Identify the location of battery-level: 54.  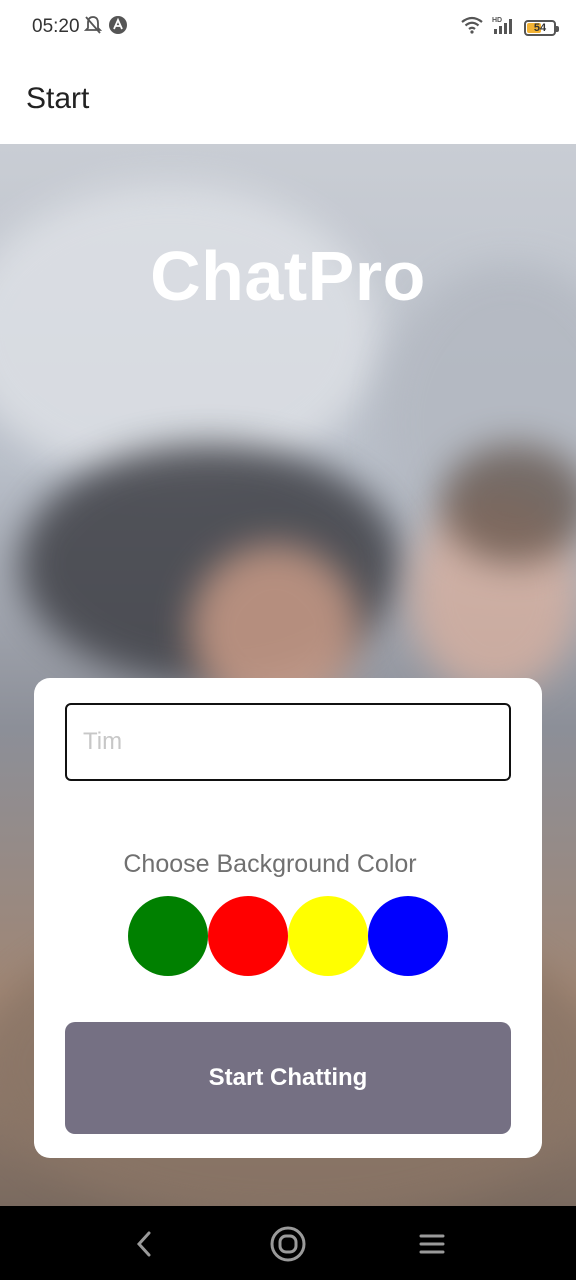
(540, 27).